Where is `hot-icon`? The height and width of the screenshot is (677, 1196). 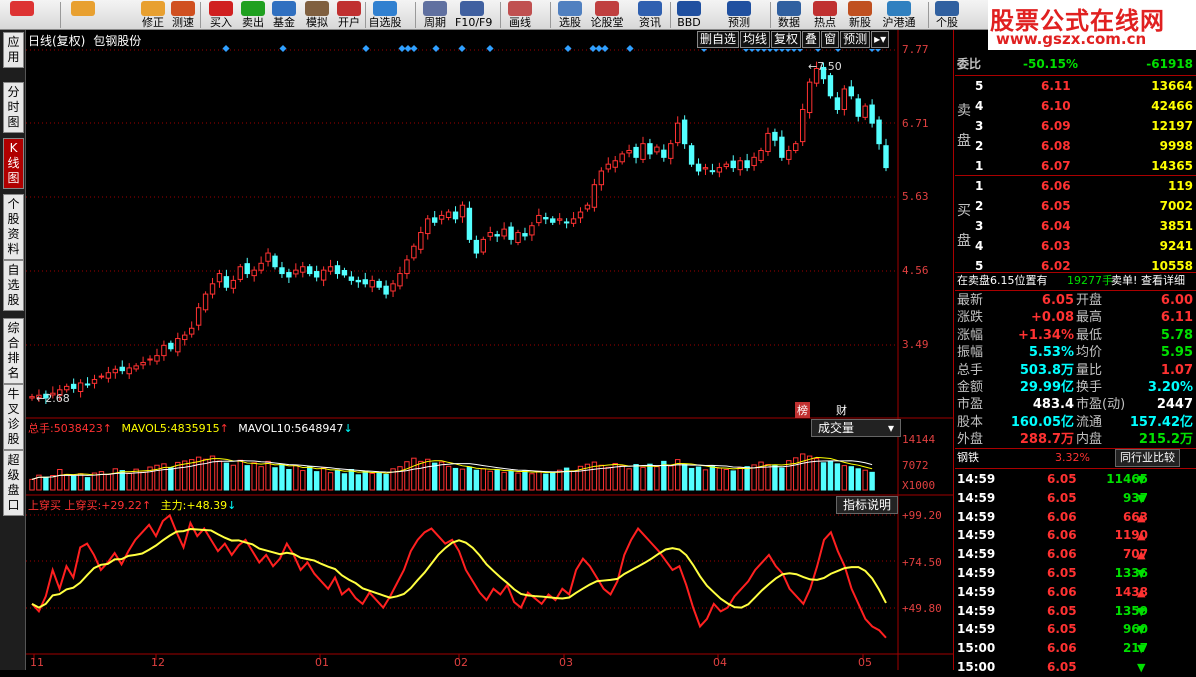
hot-icon is located at coordinates (825, 8).